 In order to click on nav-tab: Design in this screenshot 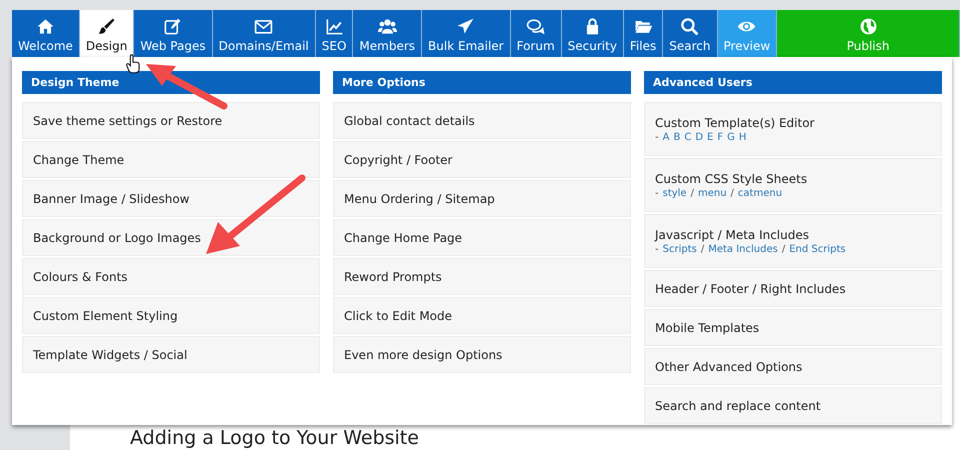, I will do `click(107, 33)`.